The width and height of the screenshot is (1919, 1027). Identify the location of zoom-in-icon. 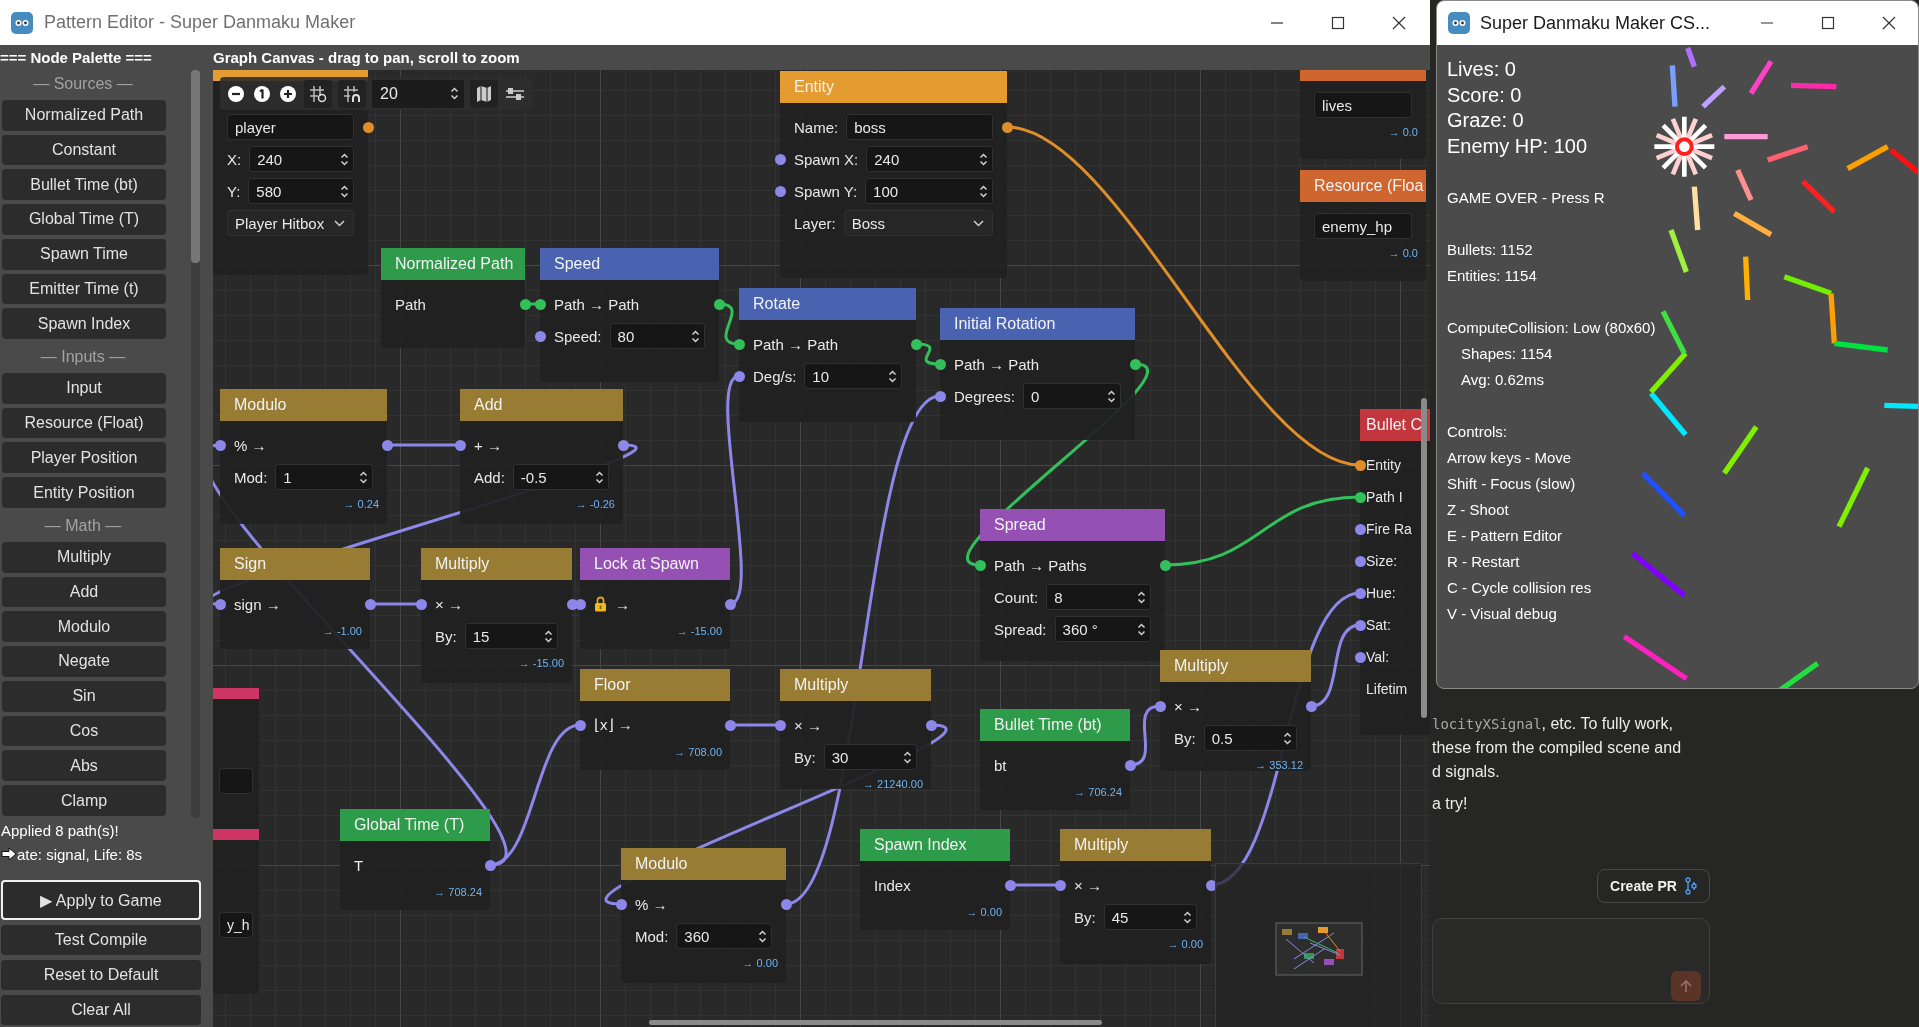
(288, 93).